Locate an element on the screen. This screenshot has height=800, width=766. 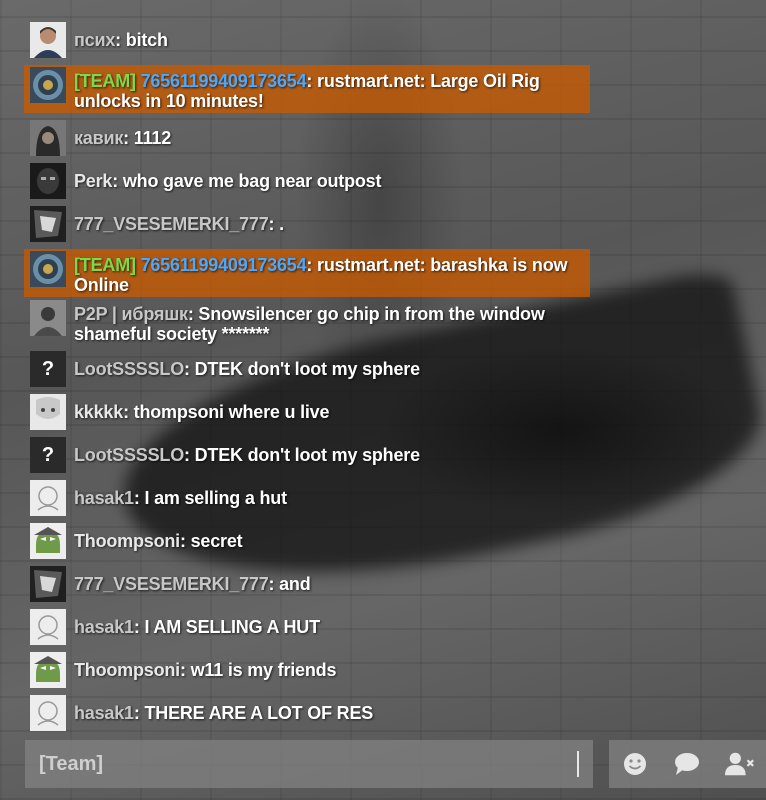
message-body: I am selling a hut is located at coordinates (215, 498).